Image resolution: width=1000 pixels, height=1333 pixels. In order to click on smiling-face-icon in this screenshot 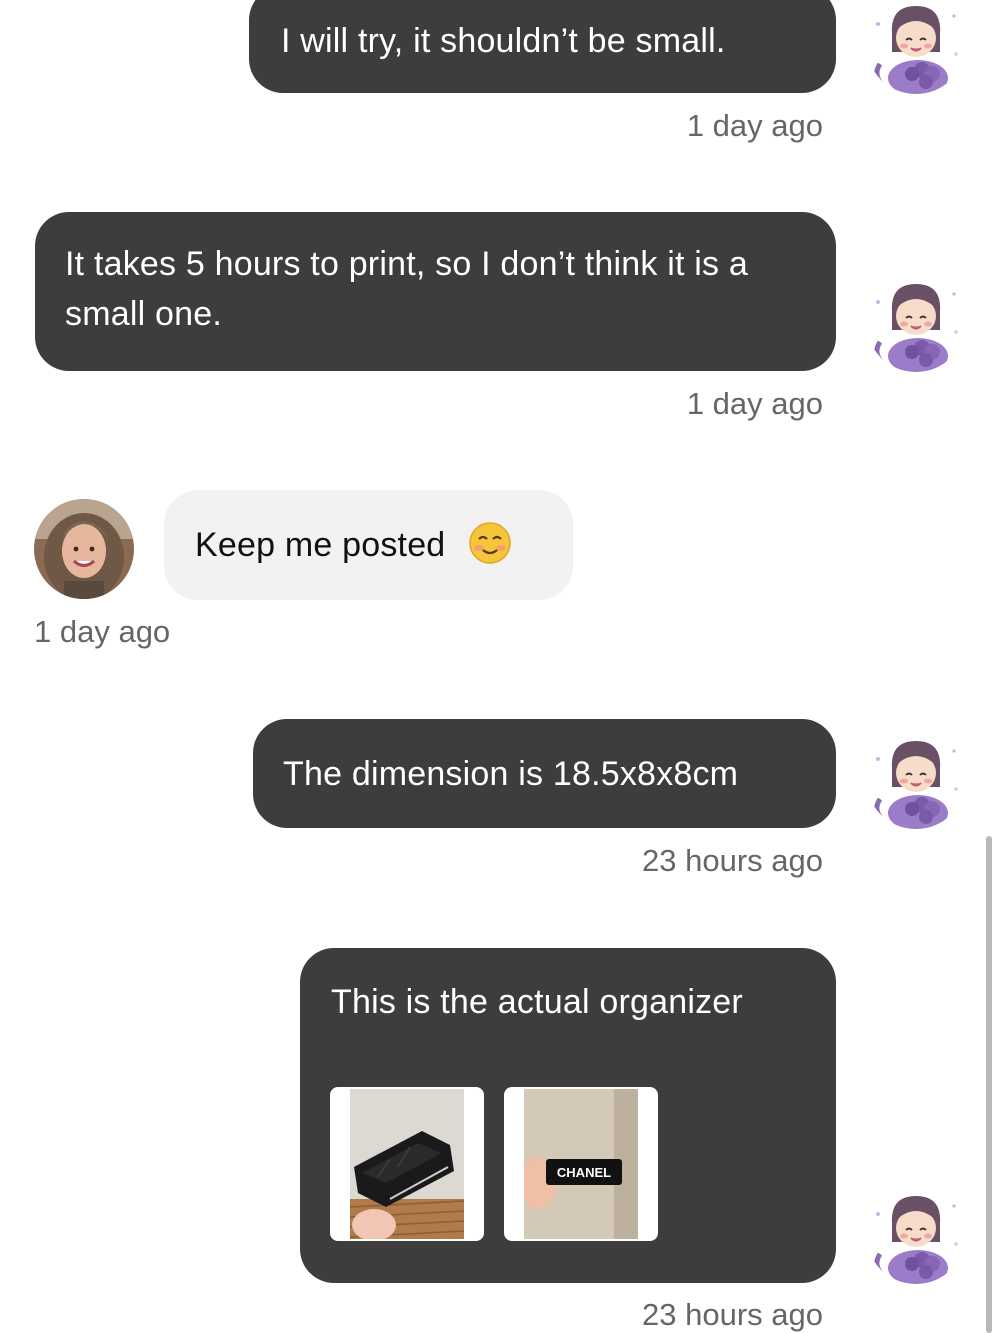, I will do `click(490, 543)`.